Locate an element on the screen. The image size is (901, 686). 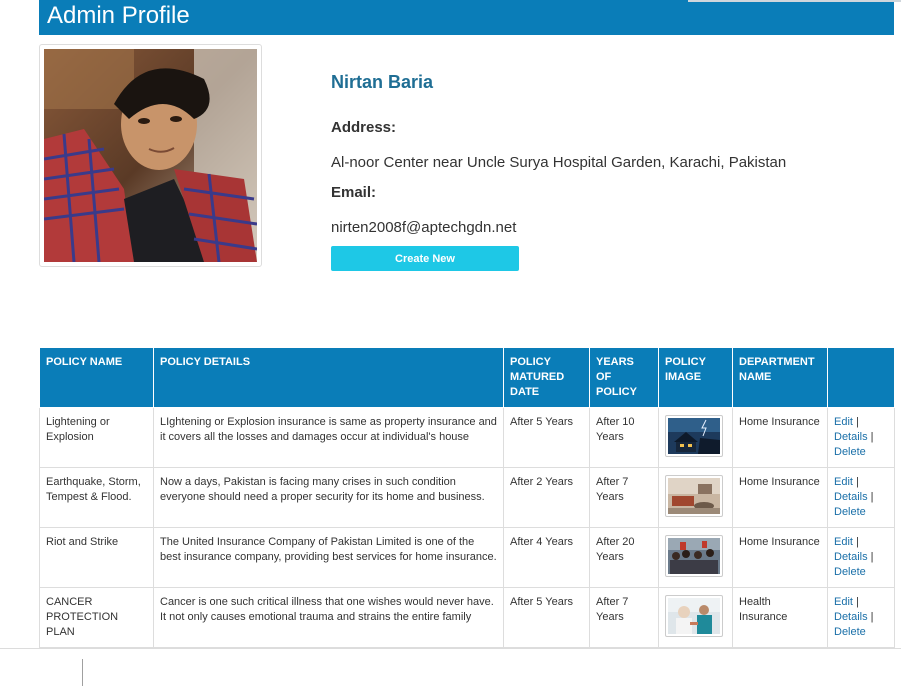
policy-name-cell: Earthquake, Storm, Tempest & Flood. is located at coordinates (96, 497).